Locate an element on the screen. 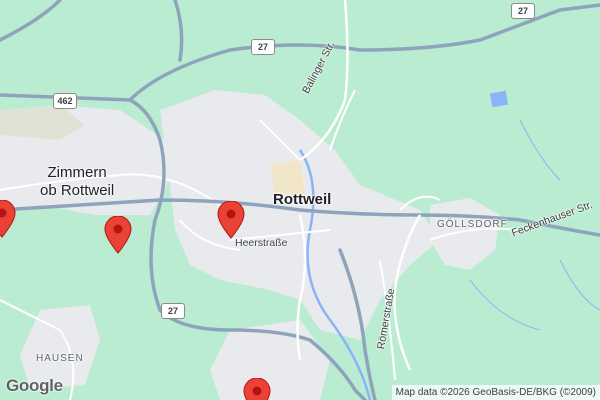  route-27-shield-top: 27 is located at coordinates (523, 11).